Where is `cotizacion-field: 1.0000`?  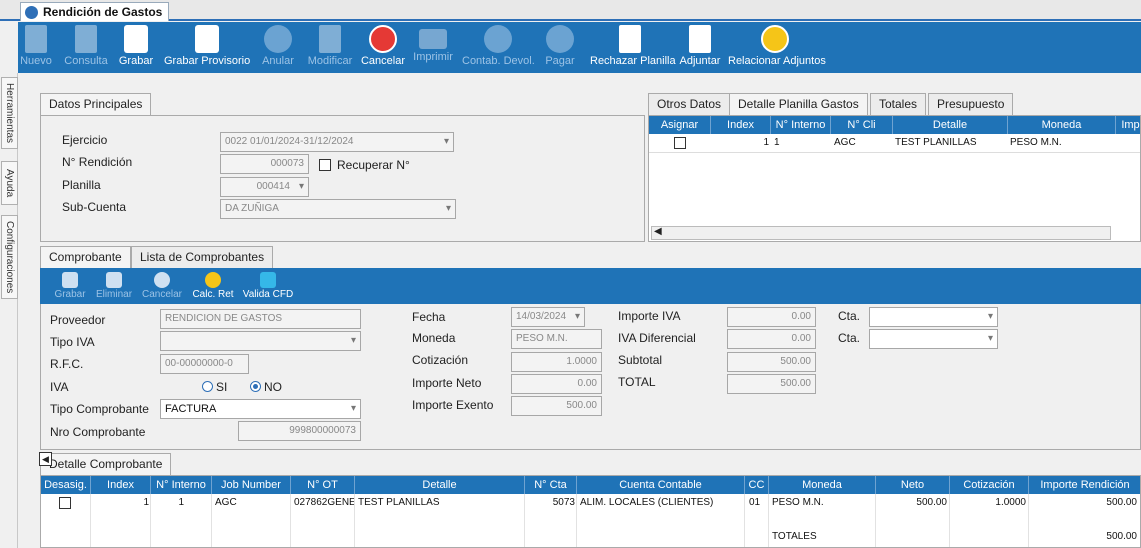 cotizacion-field: 1.0000 is located at coordinates (556, 362).